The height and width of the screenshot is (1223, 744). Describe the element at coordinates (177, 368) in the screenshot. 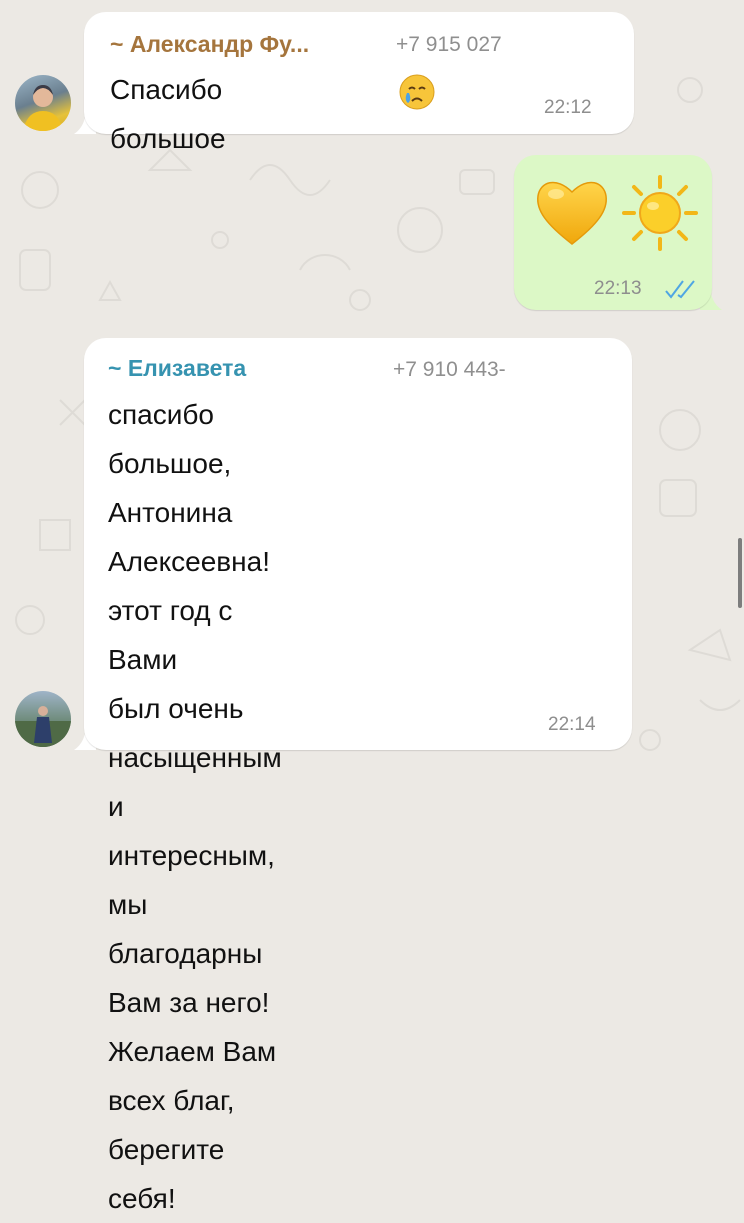

I see `sender-name: ~ Елизавета` at that location.